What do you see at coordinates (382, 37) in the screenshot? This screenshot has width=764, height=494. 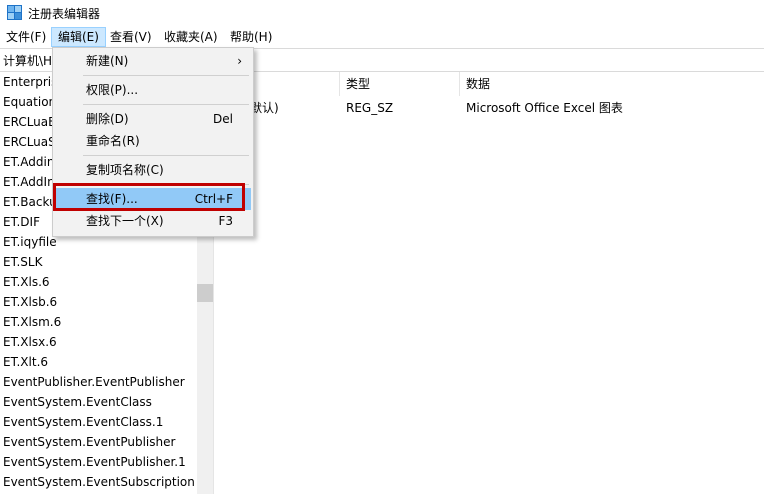 I see `menu-bar: 文件(F) 编辑(E) 查看(V) 收藏夹(A) 帮助(H)` at bounding box center [382, 37].